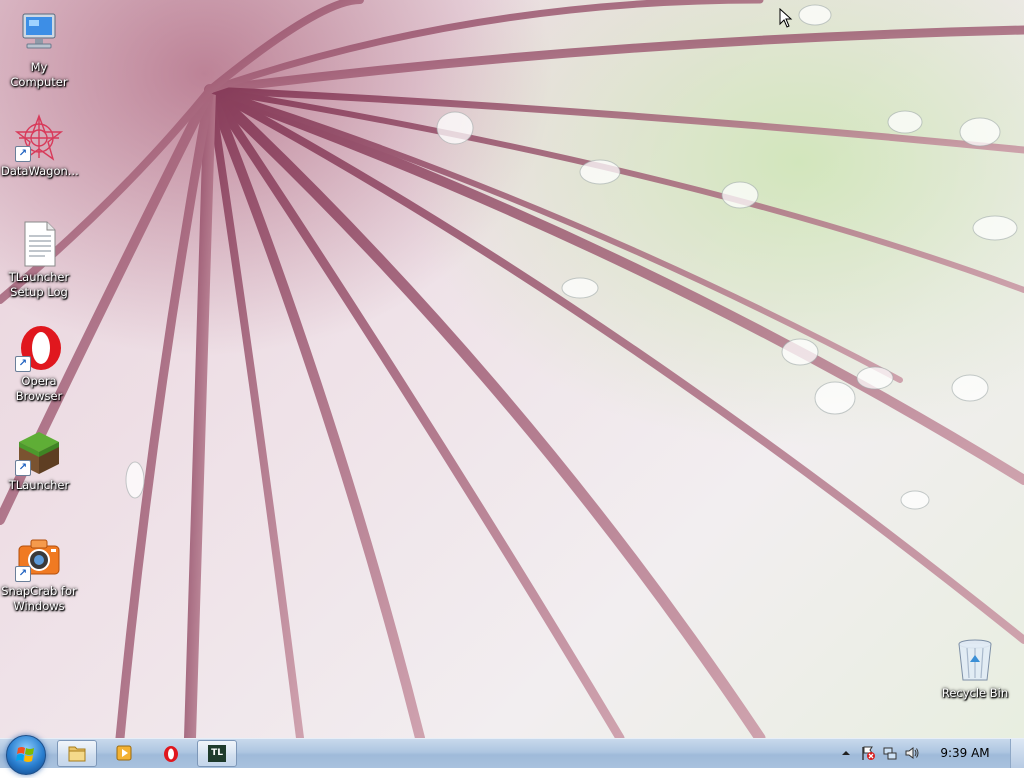 Image resolution: width=1024 pixels, height=778 pixels. What do you see at coordinates (846, 753) in the screenshot?
I see `show-hidden-icons-chevron` at bounding box center [846, 753].